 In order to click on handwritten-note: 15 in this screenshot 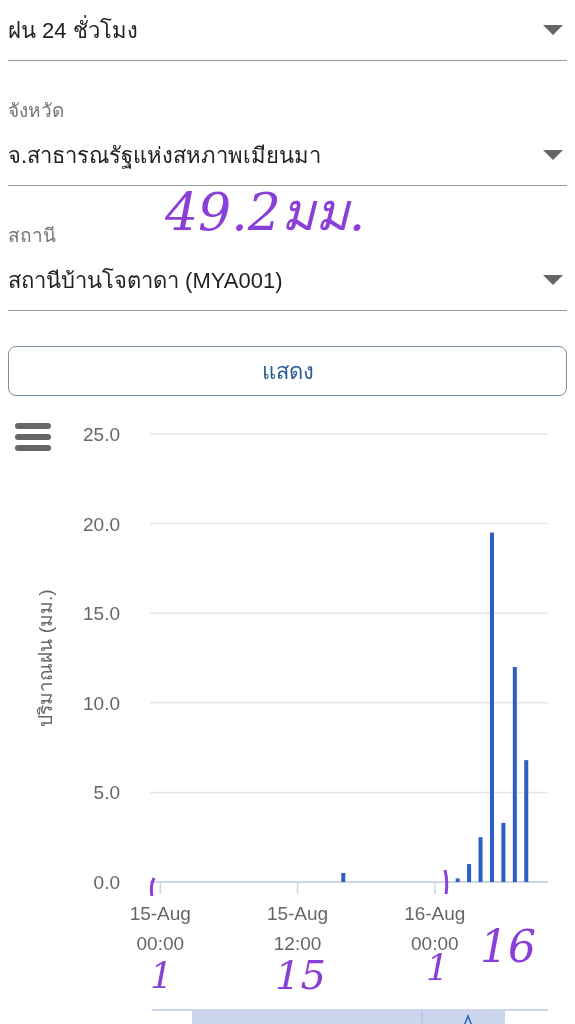, I will do `click(300, 975)`.